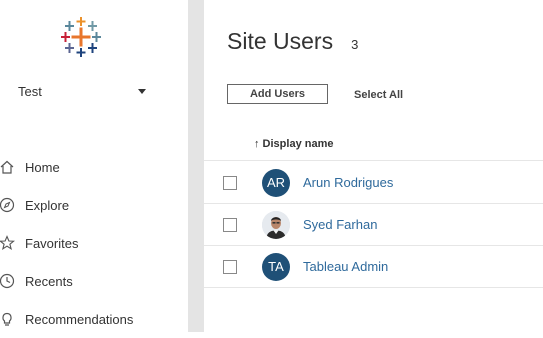 This screenshot has width=543, height=338. I want to click on sidebar-item-label: Recents, so click(49, 281).